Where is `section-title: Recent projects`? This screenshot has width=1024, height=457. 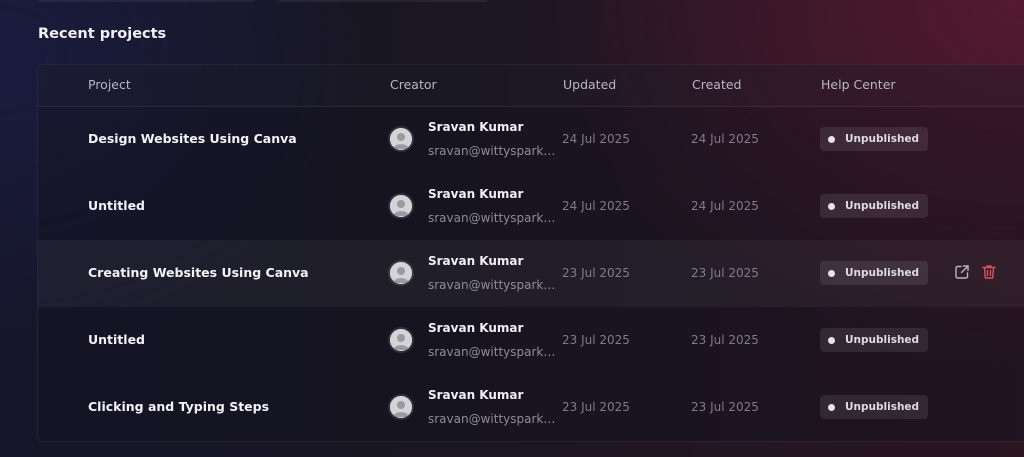
section-title: Recent projects is located at coordinates (102, 34).